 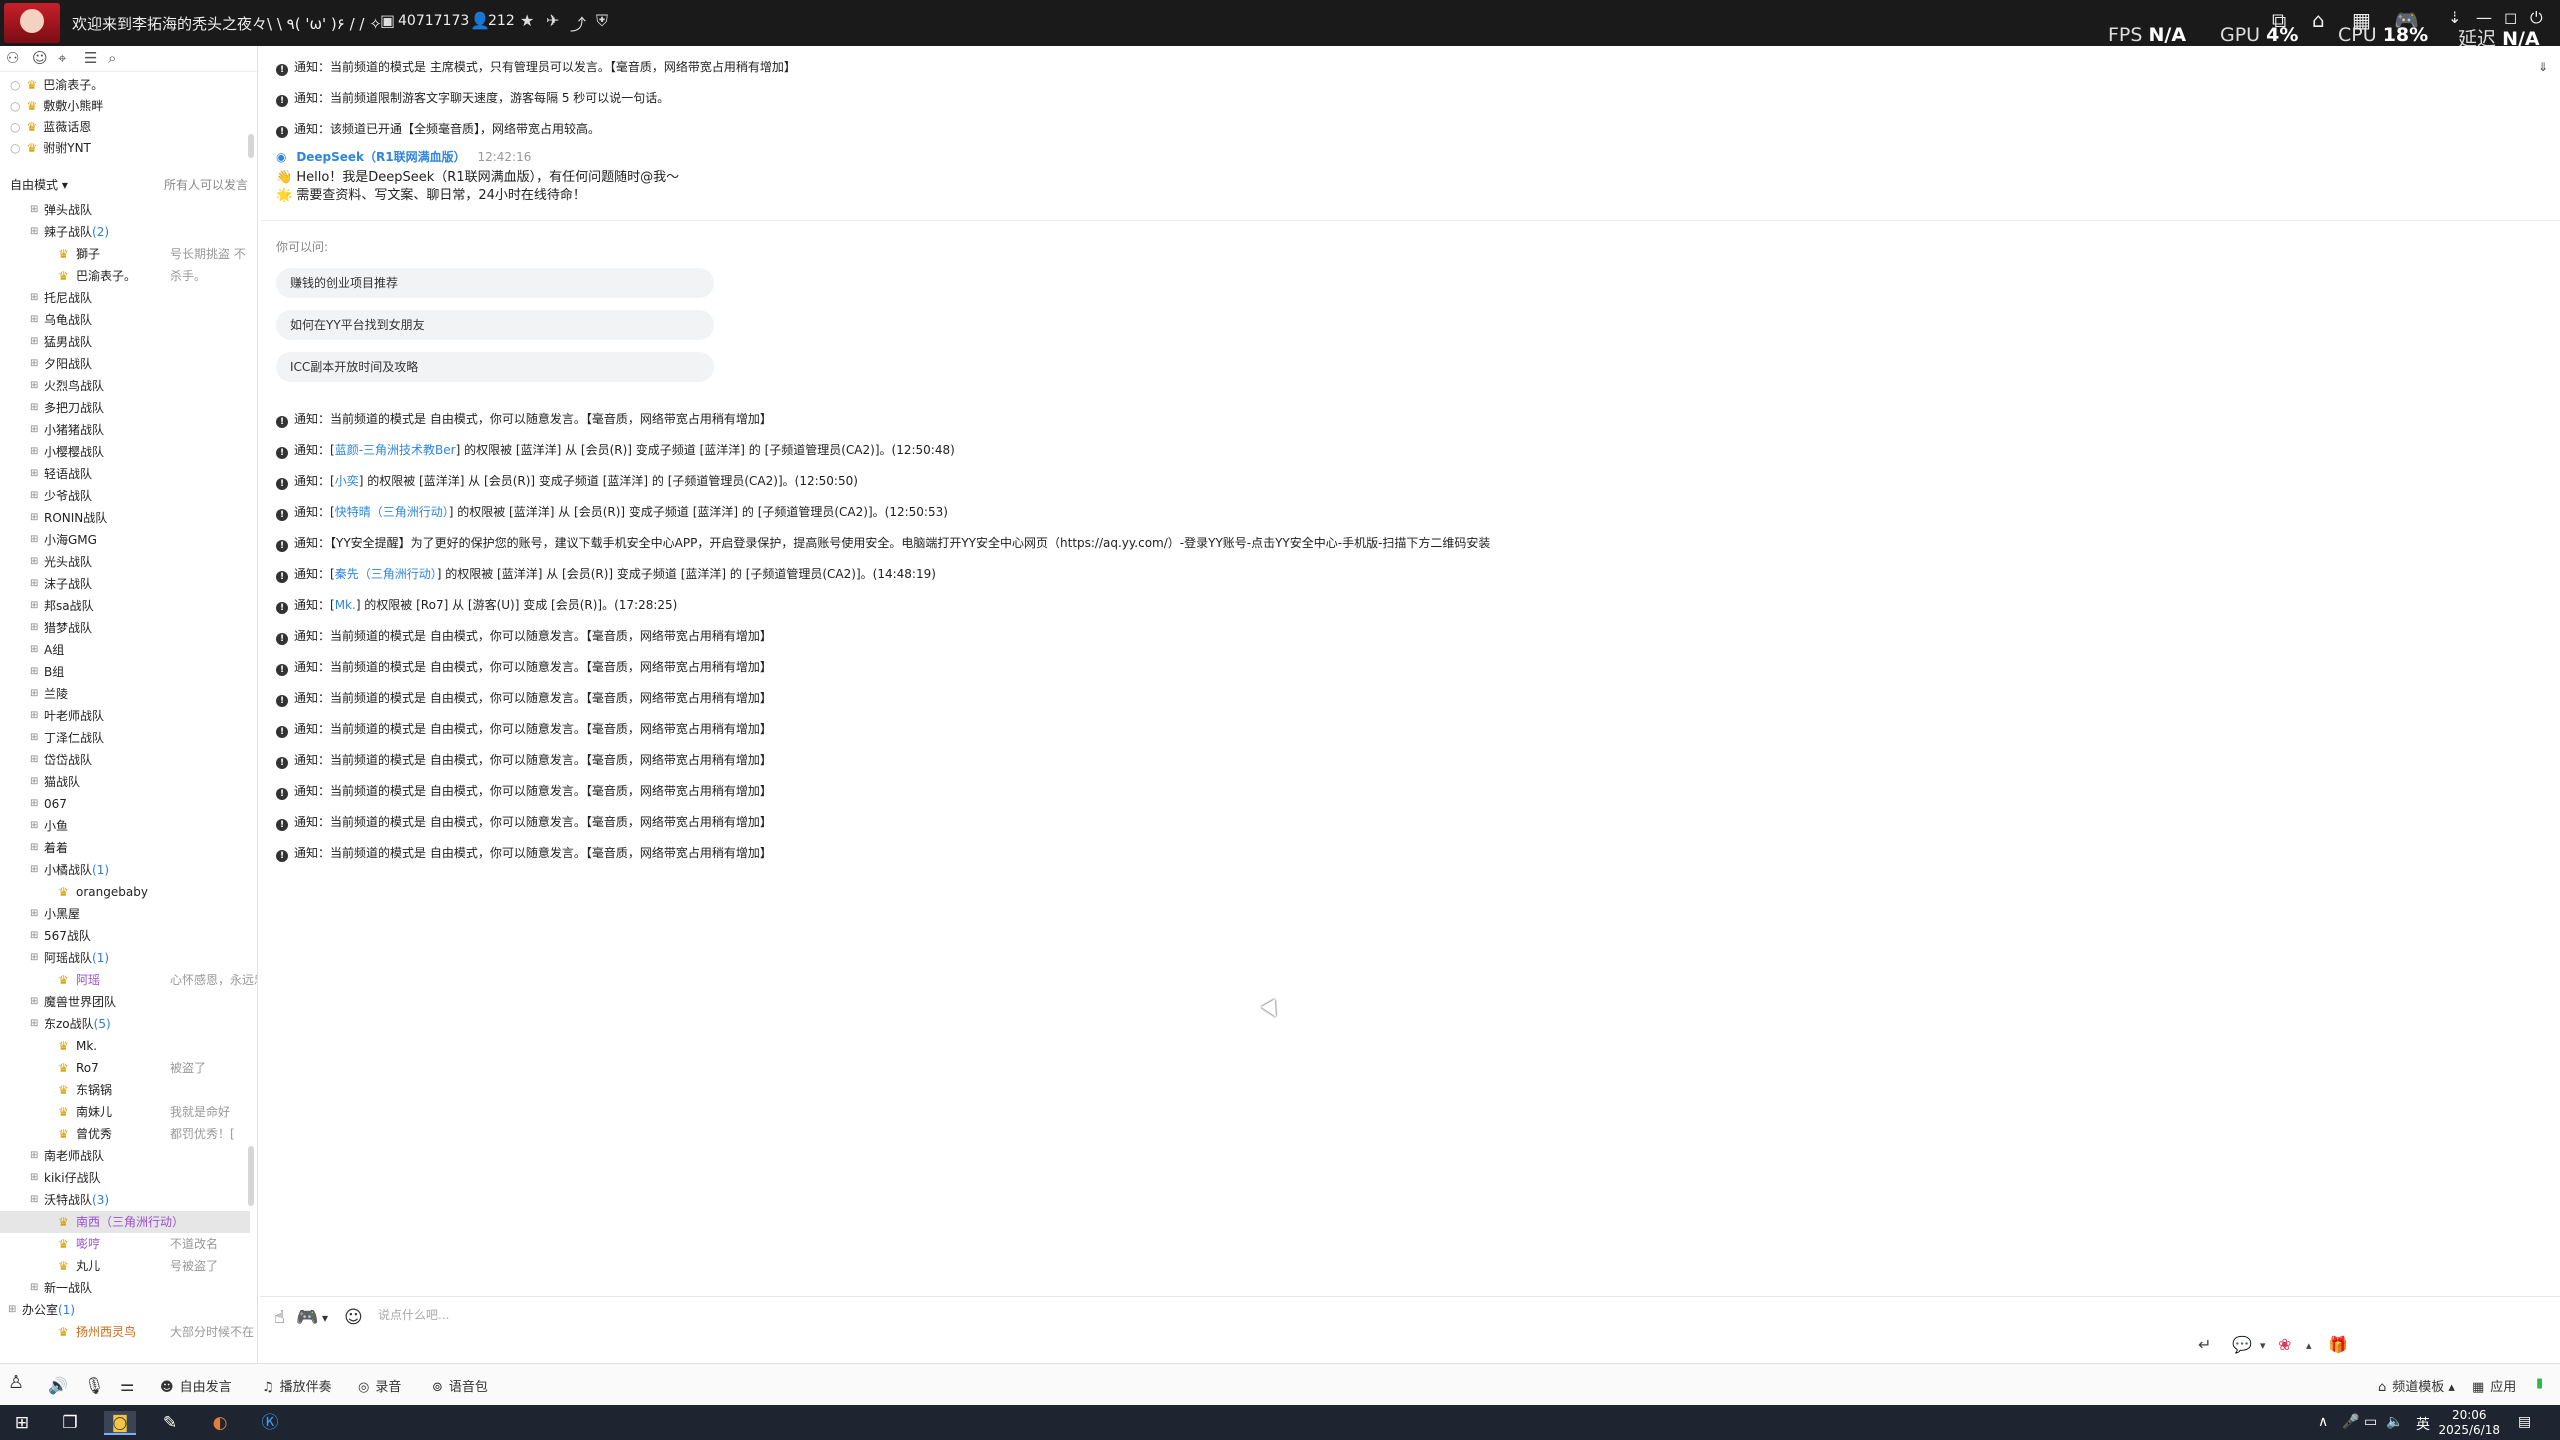 I want to click on channel-item: ⊞ RONIN战队, so click(x=125, y=518).